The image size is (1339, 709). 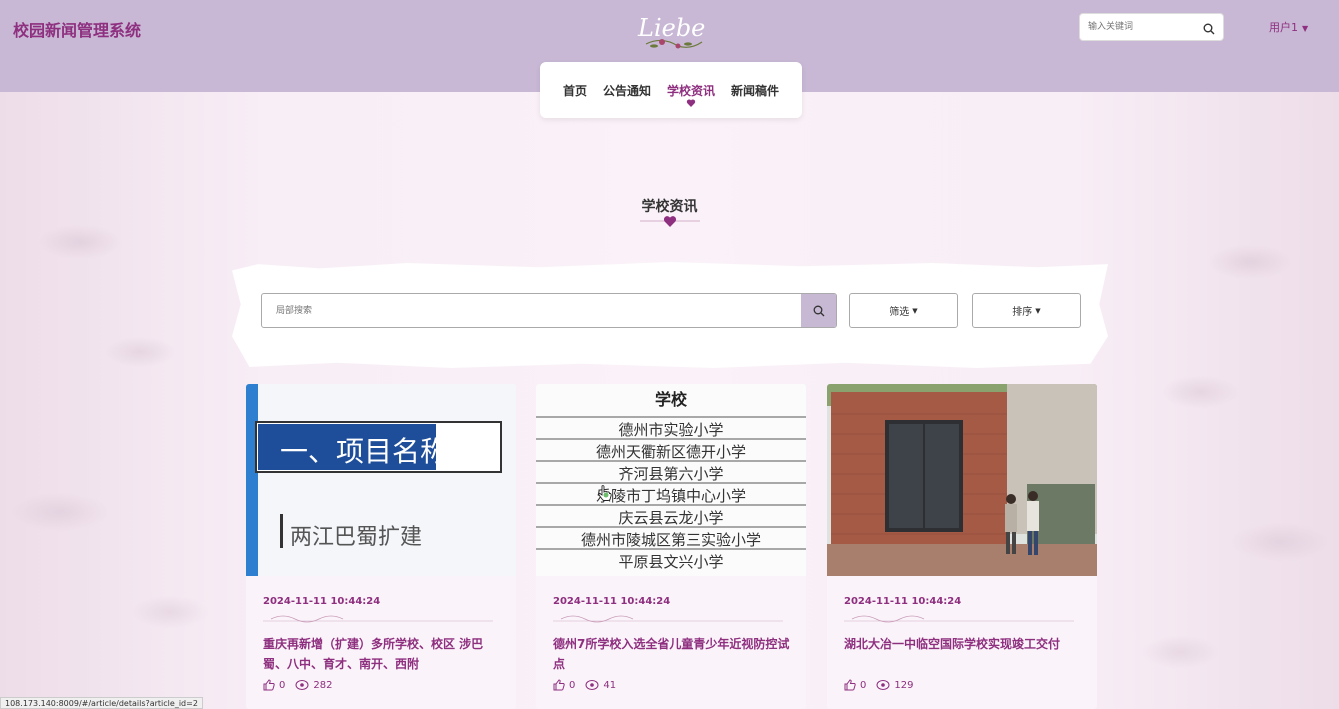 I want to click on card-stats: 0 129, so click(x=878, y=685).